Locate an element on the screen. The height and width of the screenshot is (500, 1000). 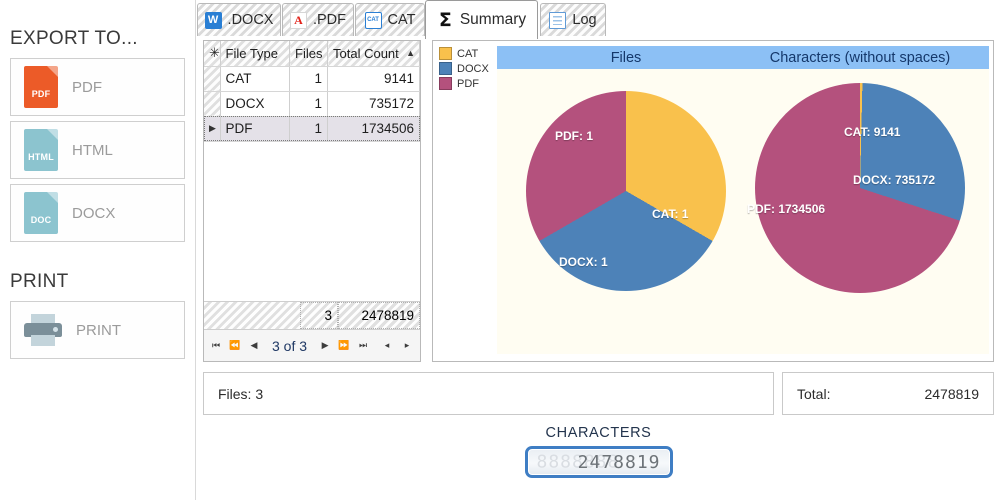
files-slice-label-cat: CAT: 1 is located at coordinates (670, 214).